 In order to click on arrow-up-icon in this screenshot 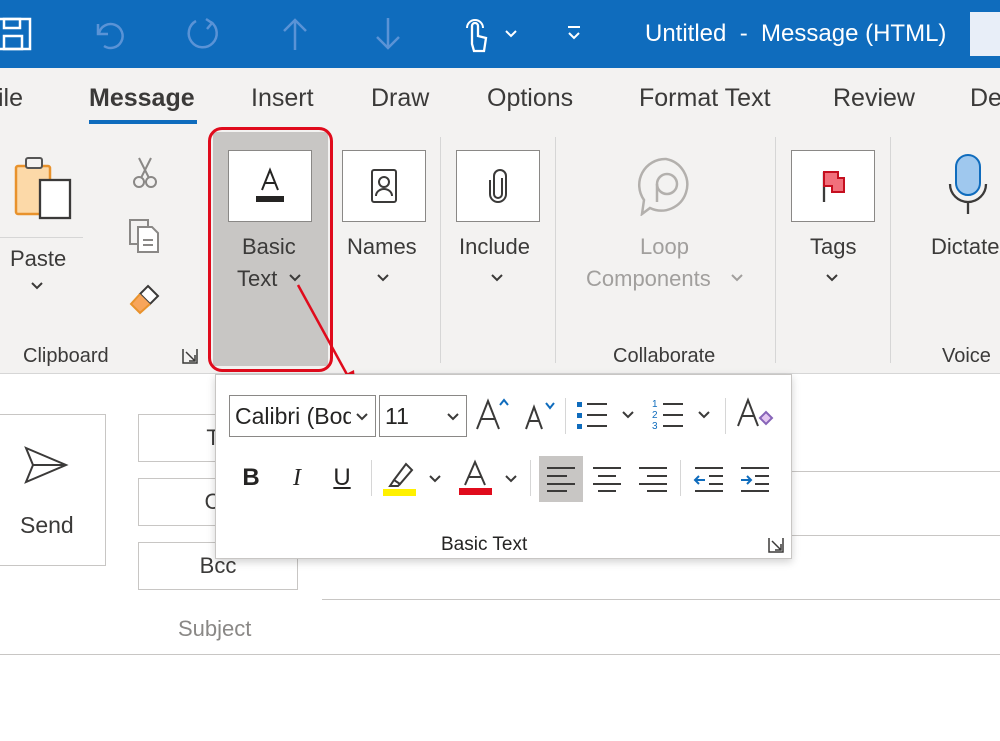, I will do `click(295, 34)`.